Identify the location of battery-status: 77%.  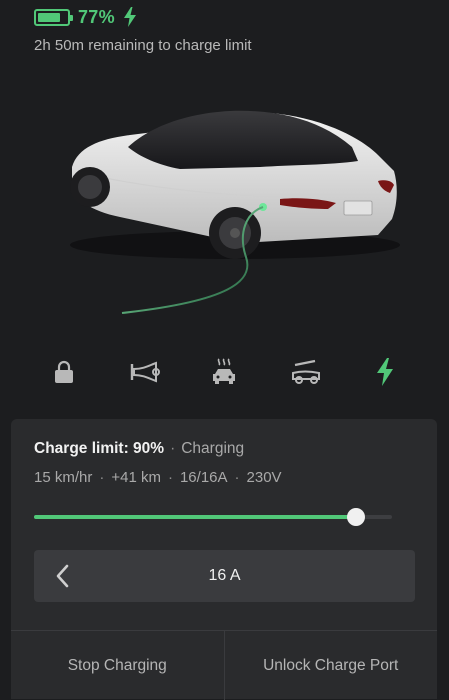
(85, 17).